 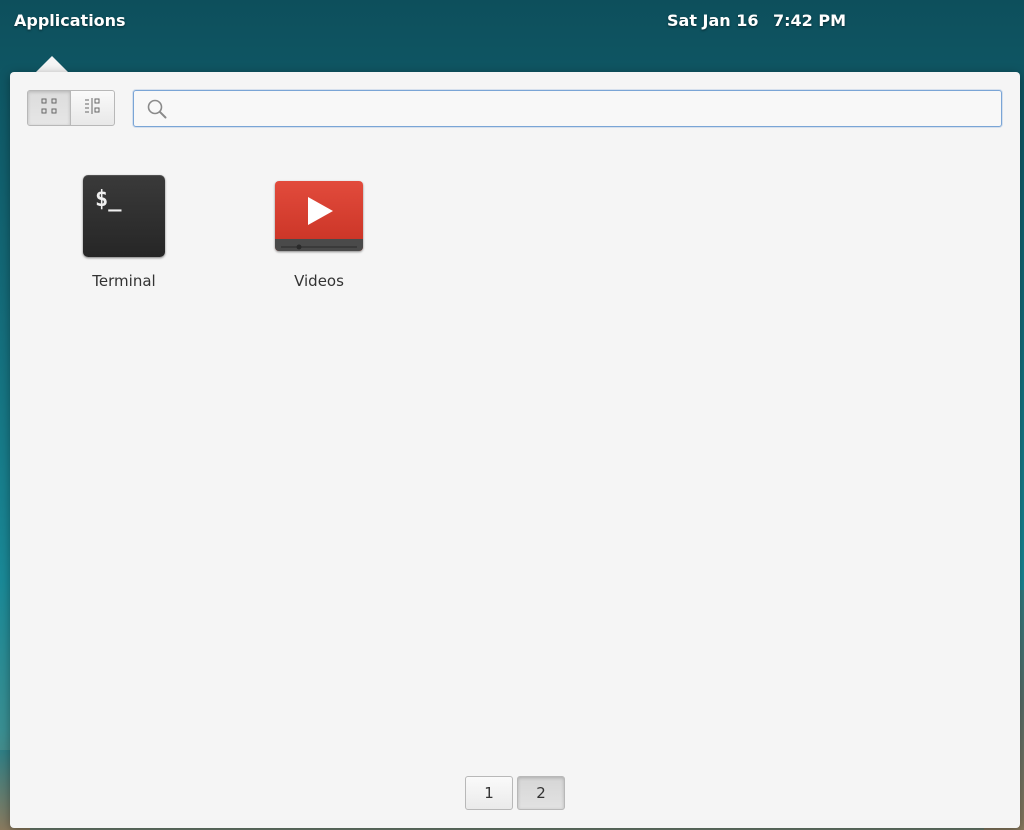 What do you see at coordinates (70, 20) in the screenshot?
I see `applications-menu-button: Applications` at bounding box center [70, 20].